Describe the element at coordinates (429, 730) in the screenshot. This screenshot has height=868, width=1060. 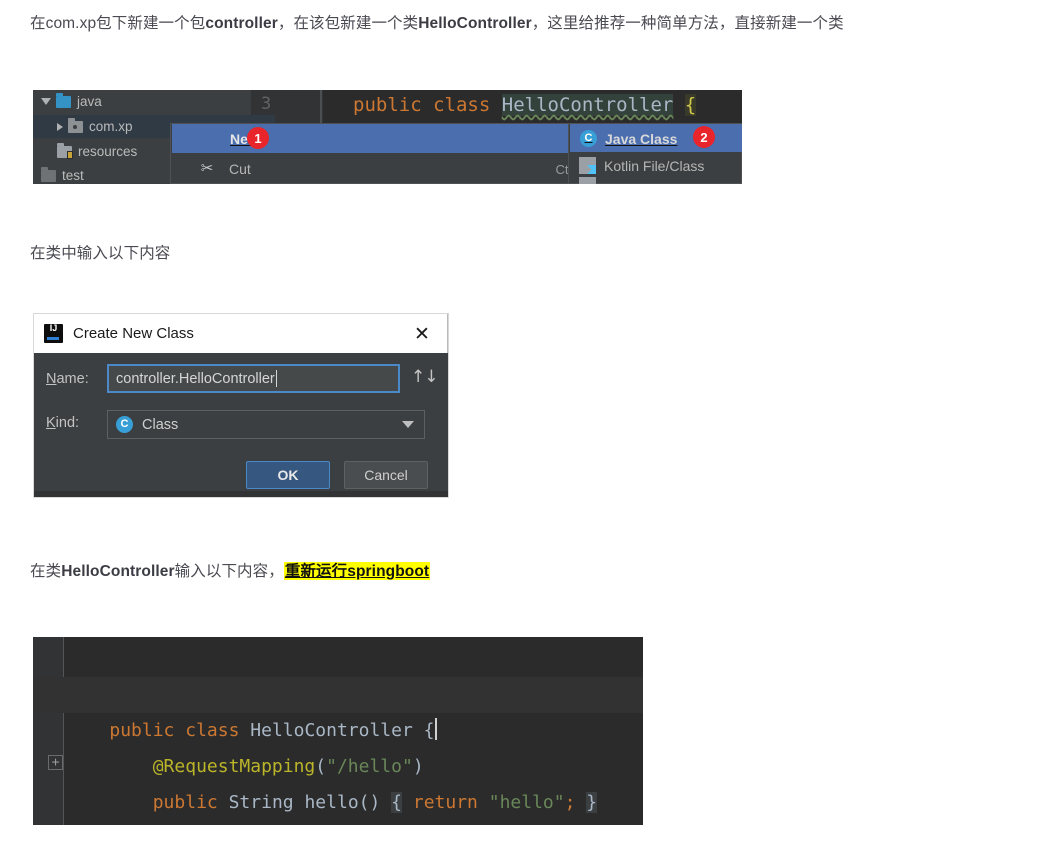
I see `open-brace: {` at that location.